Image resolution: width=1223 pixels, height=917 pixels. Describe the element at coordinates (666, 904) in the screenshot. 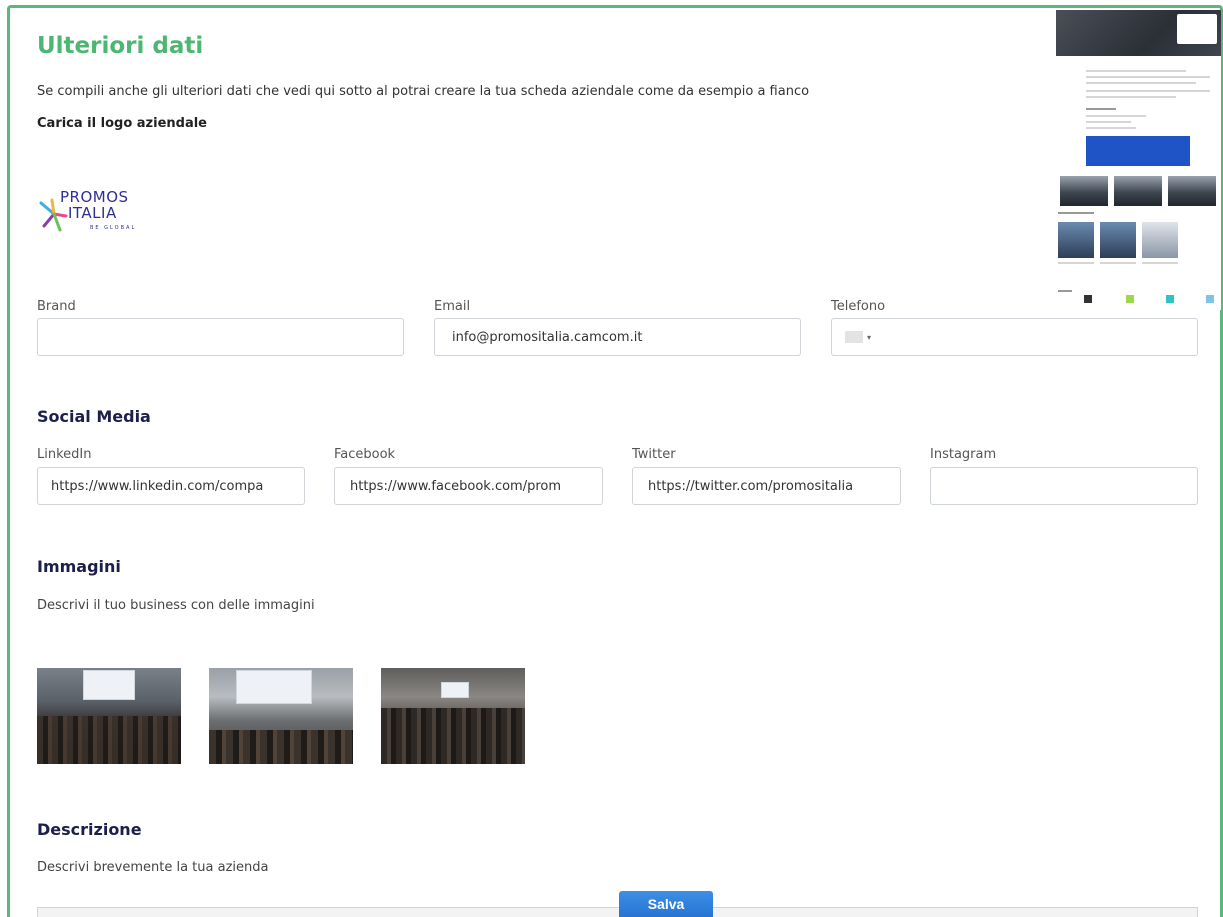

I see `save-button: Salva` at that location.